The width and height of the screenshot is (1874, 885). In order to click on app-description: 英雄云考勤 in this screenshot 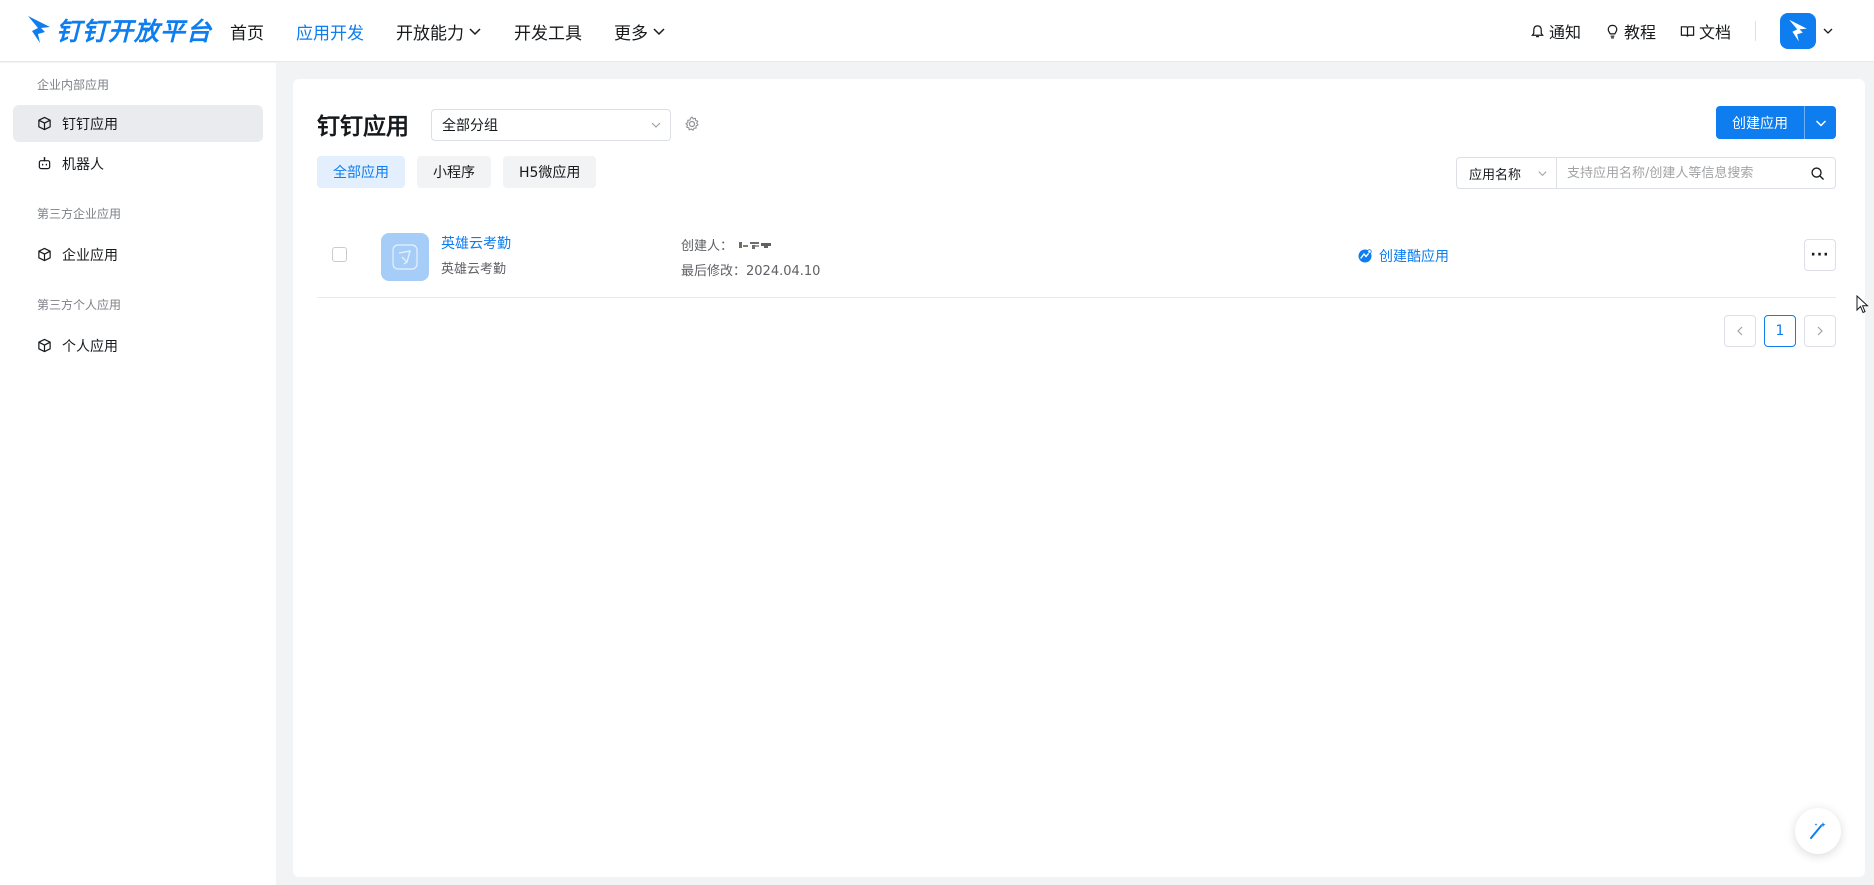, I will do `click(474, 269)`.